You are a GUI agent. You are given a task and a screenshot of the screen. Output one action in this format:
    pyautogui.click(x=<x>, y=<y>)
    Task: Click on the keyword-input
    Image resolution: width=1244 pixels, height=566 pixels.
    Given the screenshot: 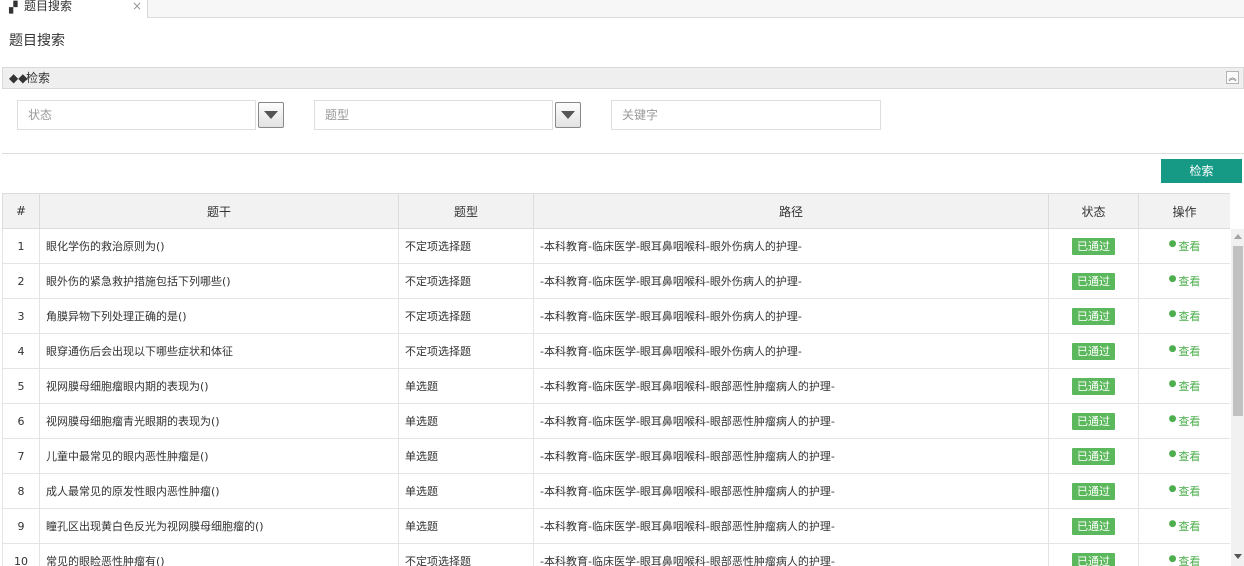 What is the action you would take?
    pyautogui.click(x=746, y=115)
    